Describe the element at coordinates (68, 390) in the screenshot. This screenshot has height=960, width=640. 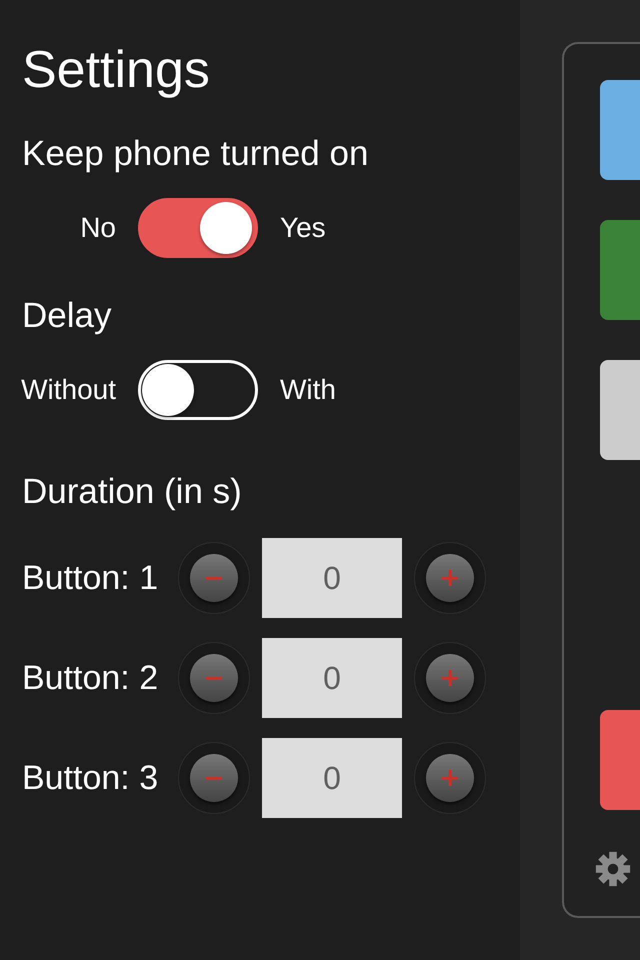
I see `off-label: Without` at that location.